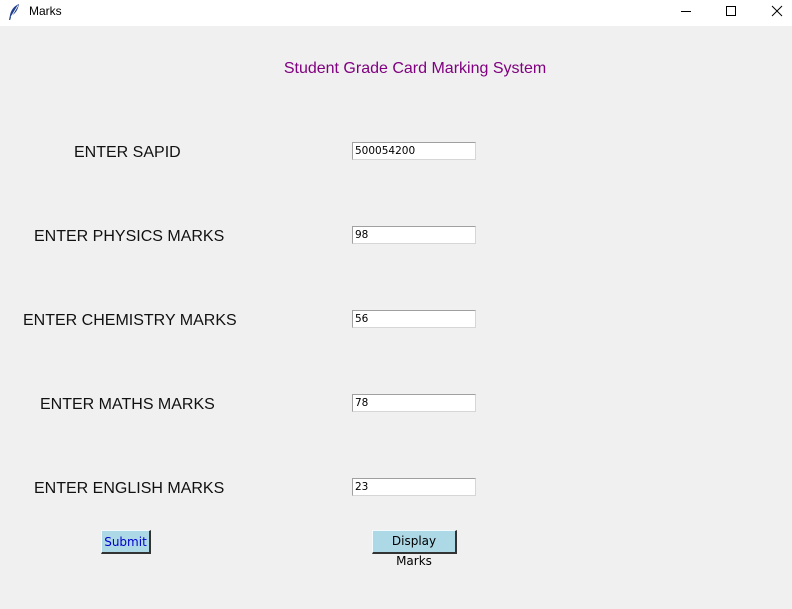  What do you see at coordinates (127, 404) in the screenshot?
I see `maths-label: ENTER MATHS MARKS` at bounding box center [127, 404].